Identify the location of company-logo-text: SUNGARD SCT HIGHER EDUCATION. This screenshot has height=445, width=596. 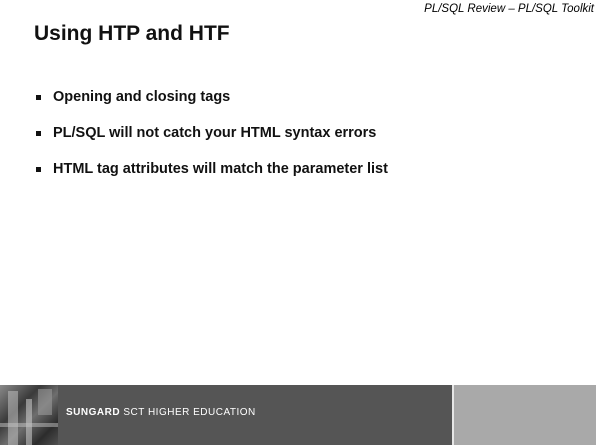
(161, 412).